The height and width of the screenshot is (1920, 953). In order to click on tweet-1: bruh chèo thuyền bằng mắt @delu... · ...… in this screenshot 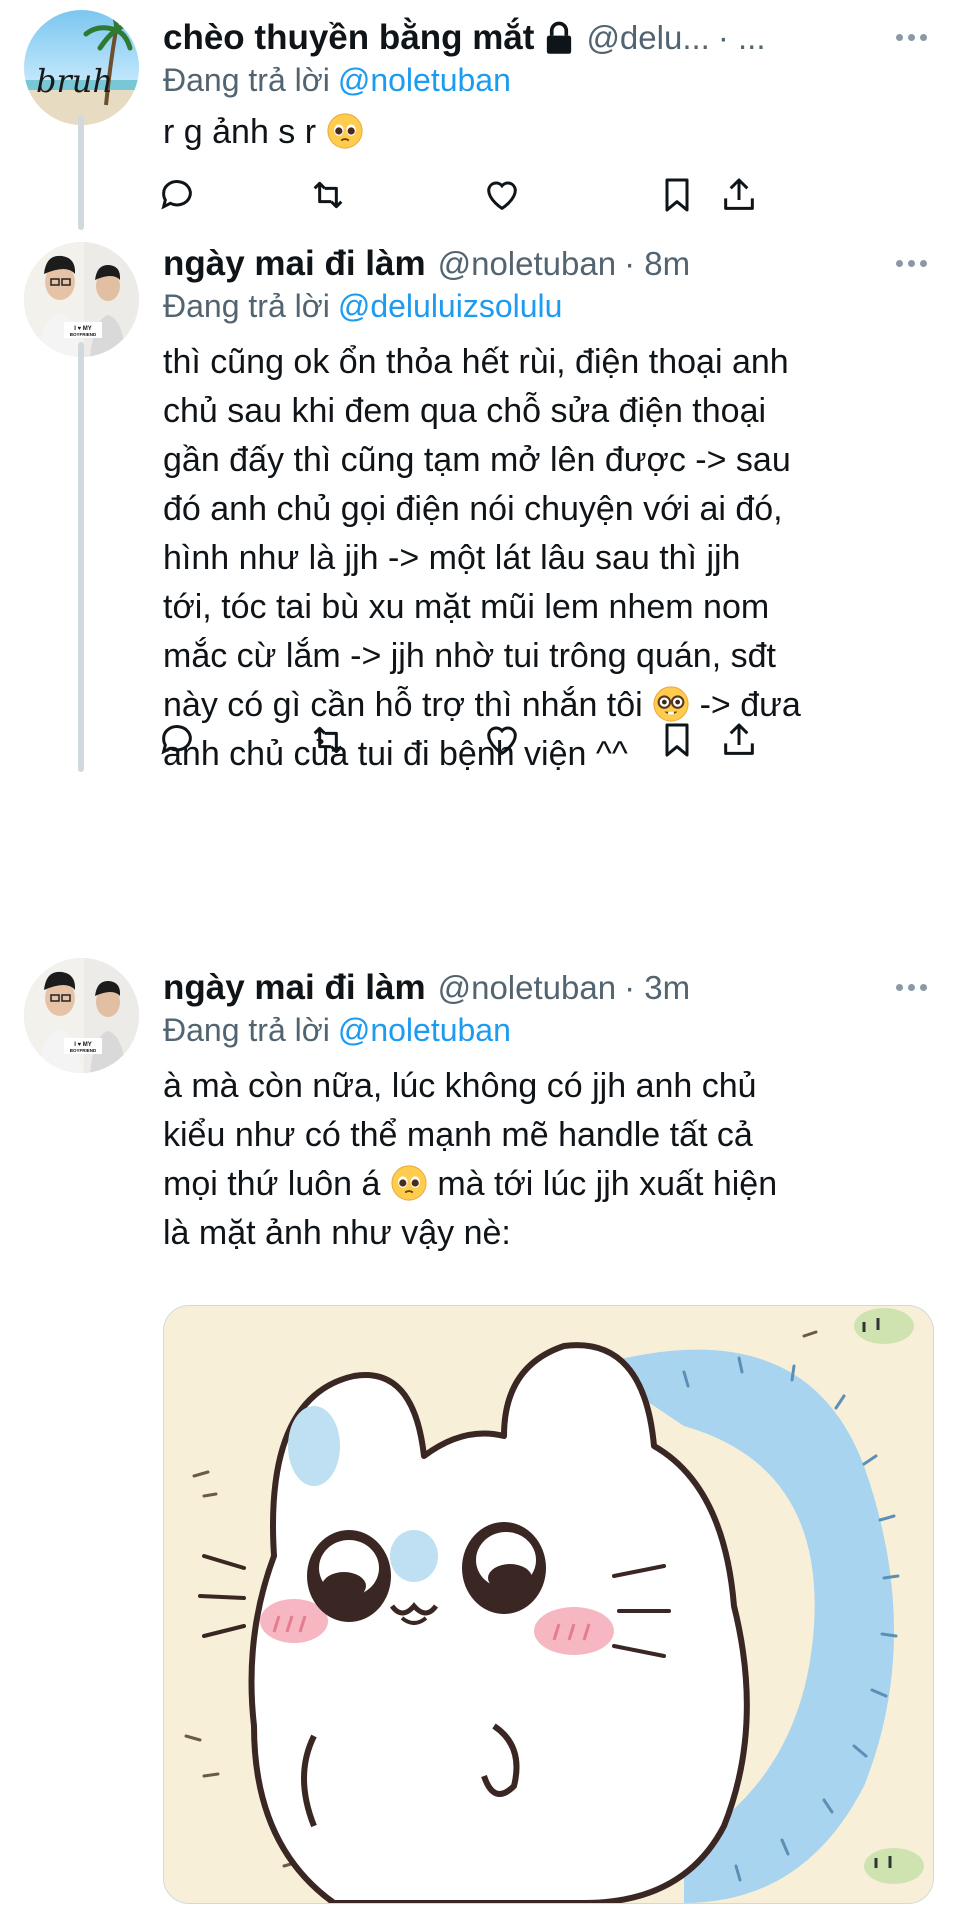, I will do `click(476, 115)`.